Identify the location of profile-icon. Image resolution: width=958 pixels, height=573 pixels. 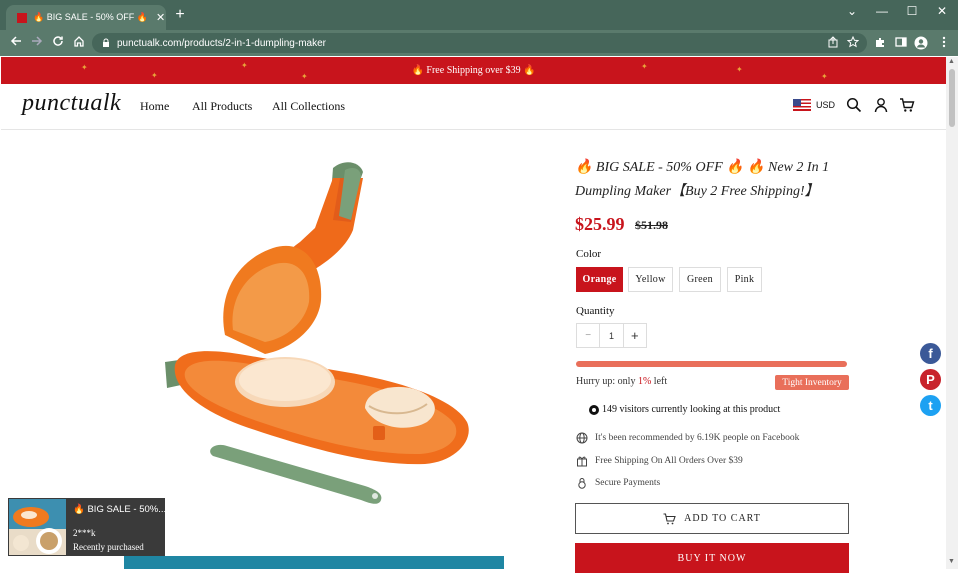
(921, 44).